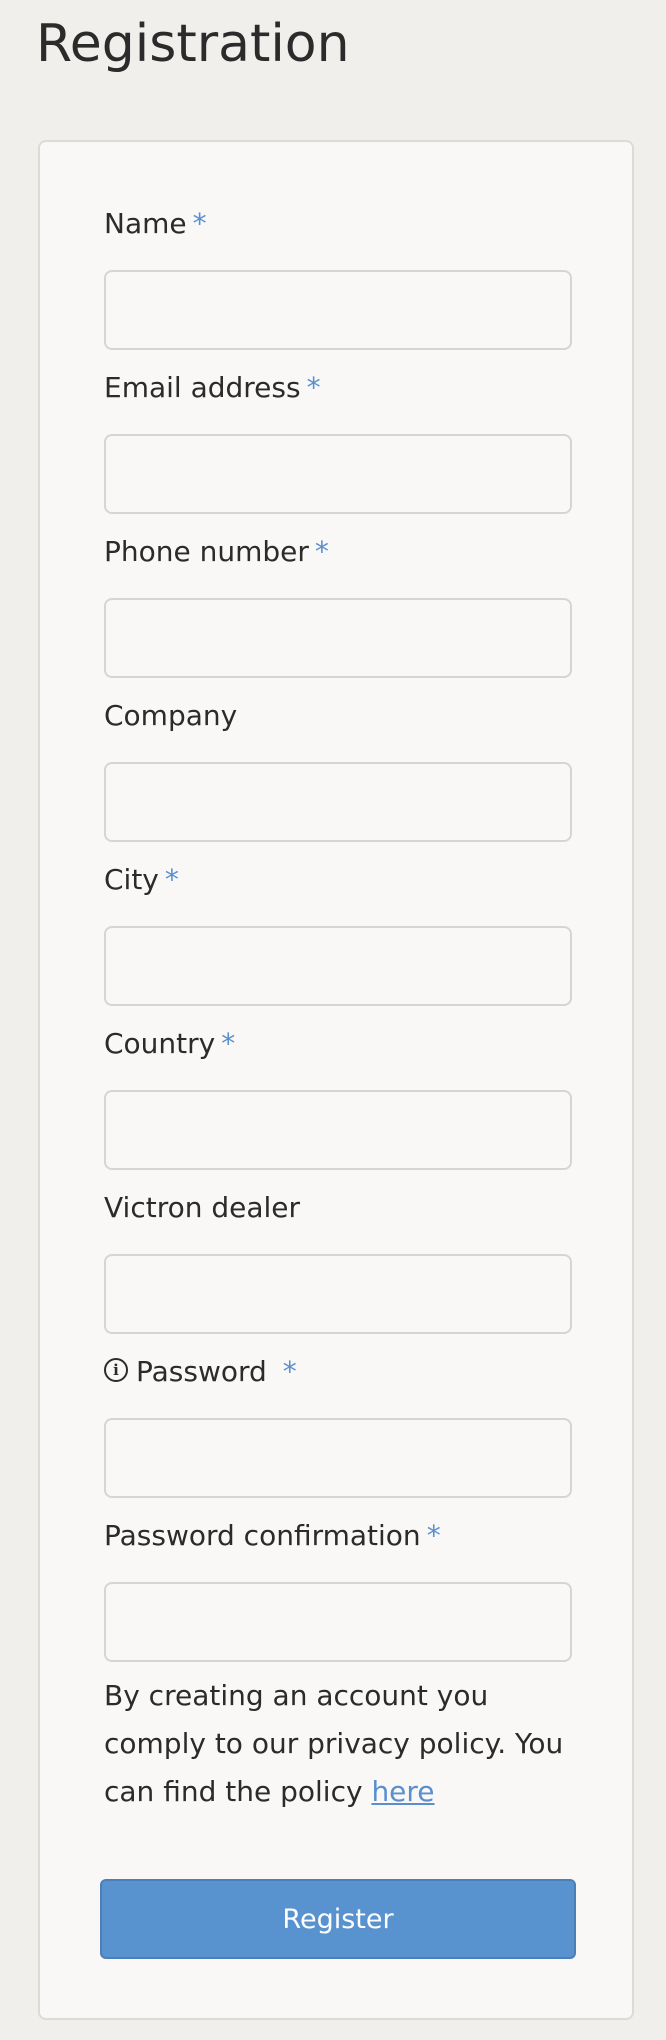 Image resolution: width=666 pixels, height=2040 pixels. I want to click on phone-input, so click(338, 638).